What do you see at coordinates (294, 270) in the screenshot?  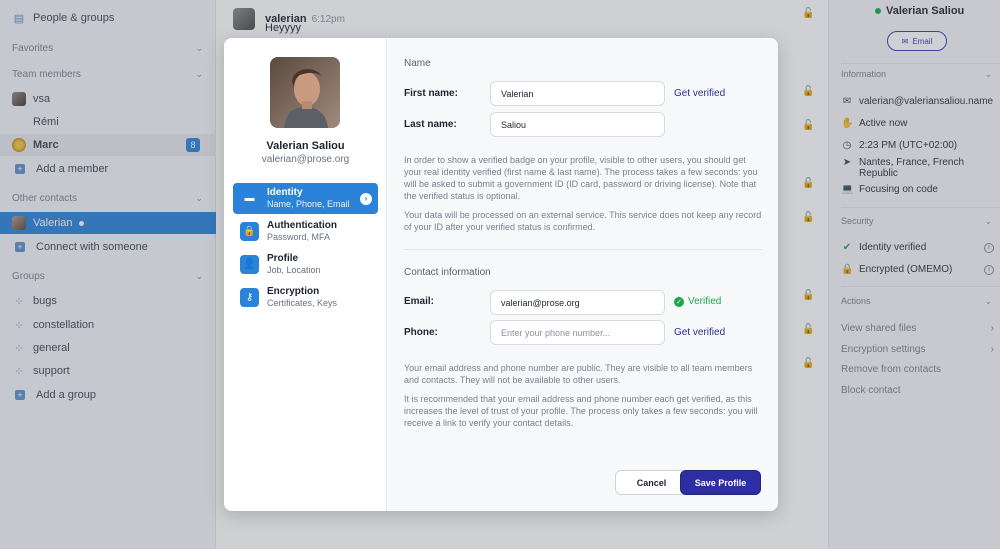 I see `nav-subtitle: Job, Location` at bounding box center [294, 270].